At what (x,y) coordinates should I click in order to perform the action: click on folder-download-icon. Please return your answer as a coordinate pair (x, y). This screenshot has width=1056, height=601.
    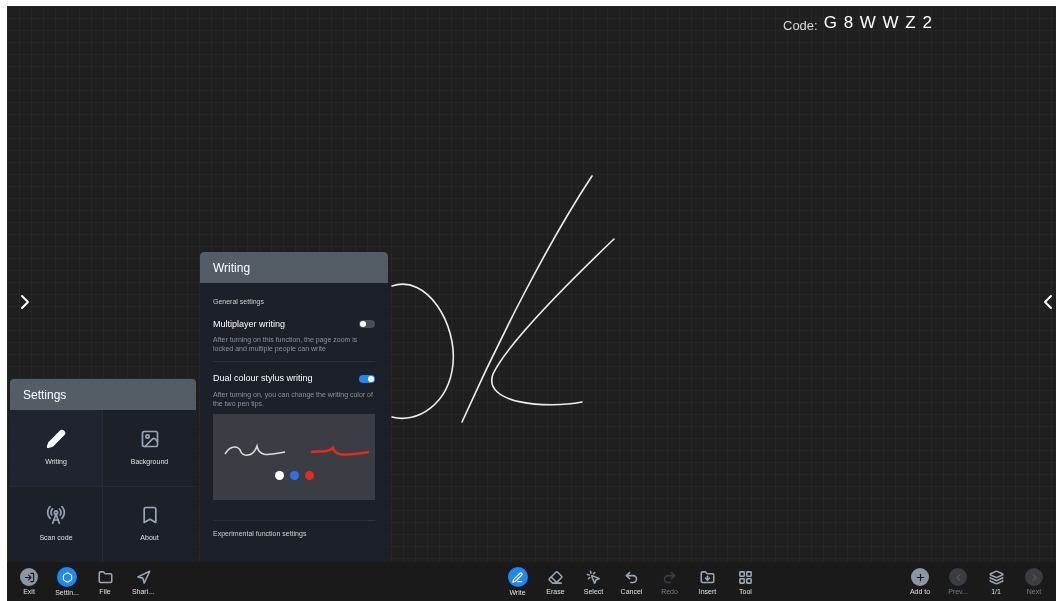
    Looking at the image, I should click on (707, 577).